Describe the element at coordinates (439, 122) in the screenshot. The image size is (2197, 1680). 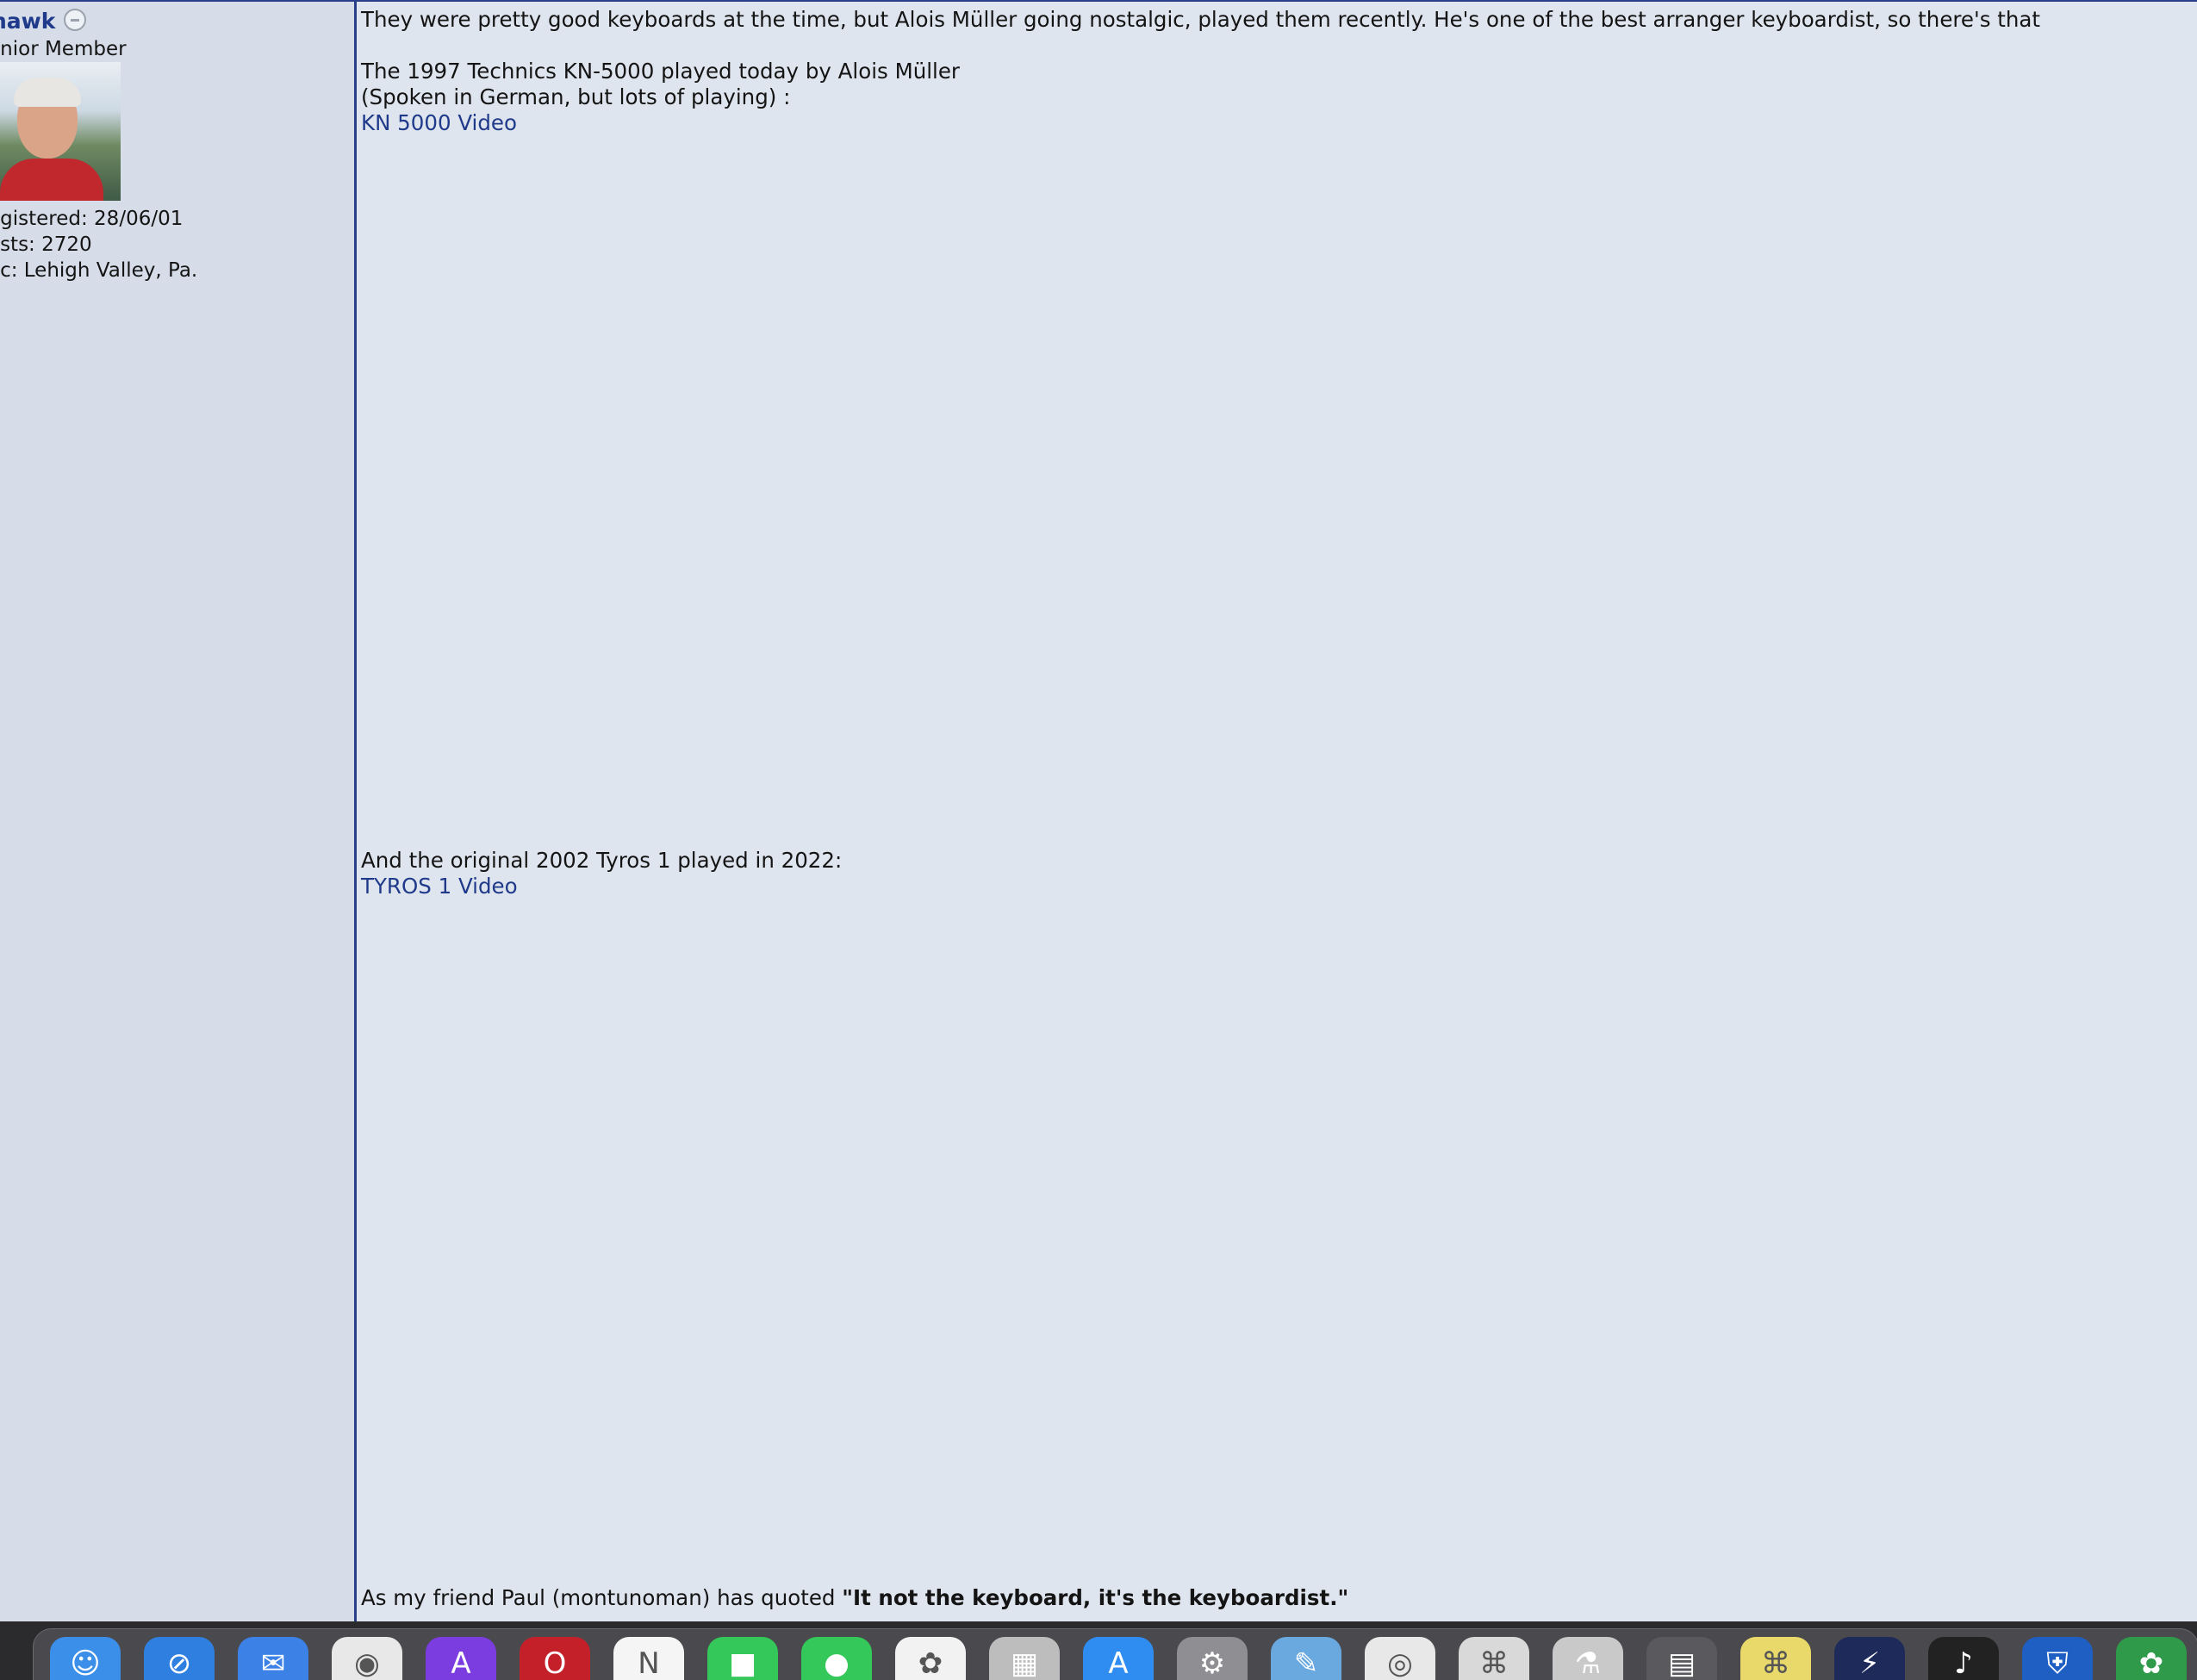
I see `kn5000-video-link: KN 5000 Video` at that location.